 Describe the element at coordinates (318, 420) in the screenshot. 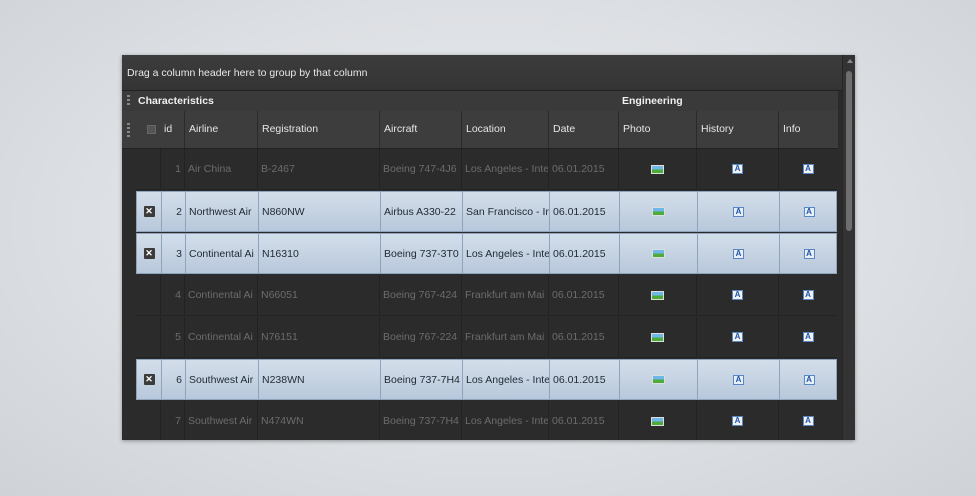

I see `cell-registration: N474WN` at that location.